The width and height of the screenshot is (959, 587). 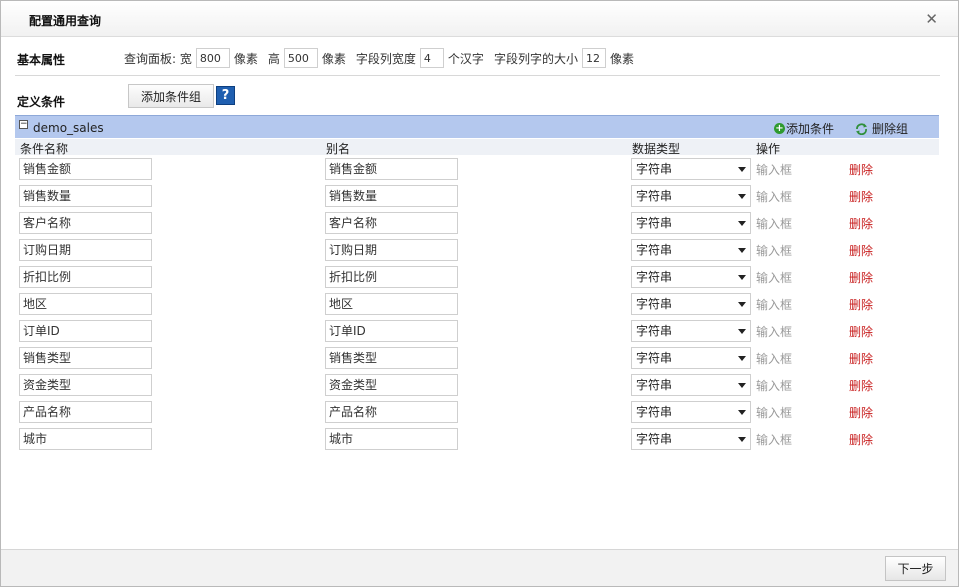 I want to click on table-row: 资金类型 资金类型 字符串 输入框 删除, so click(x=480, y=387).